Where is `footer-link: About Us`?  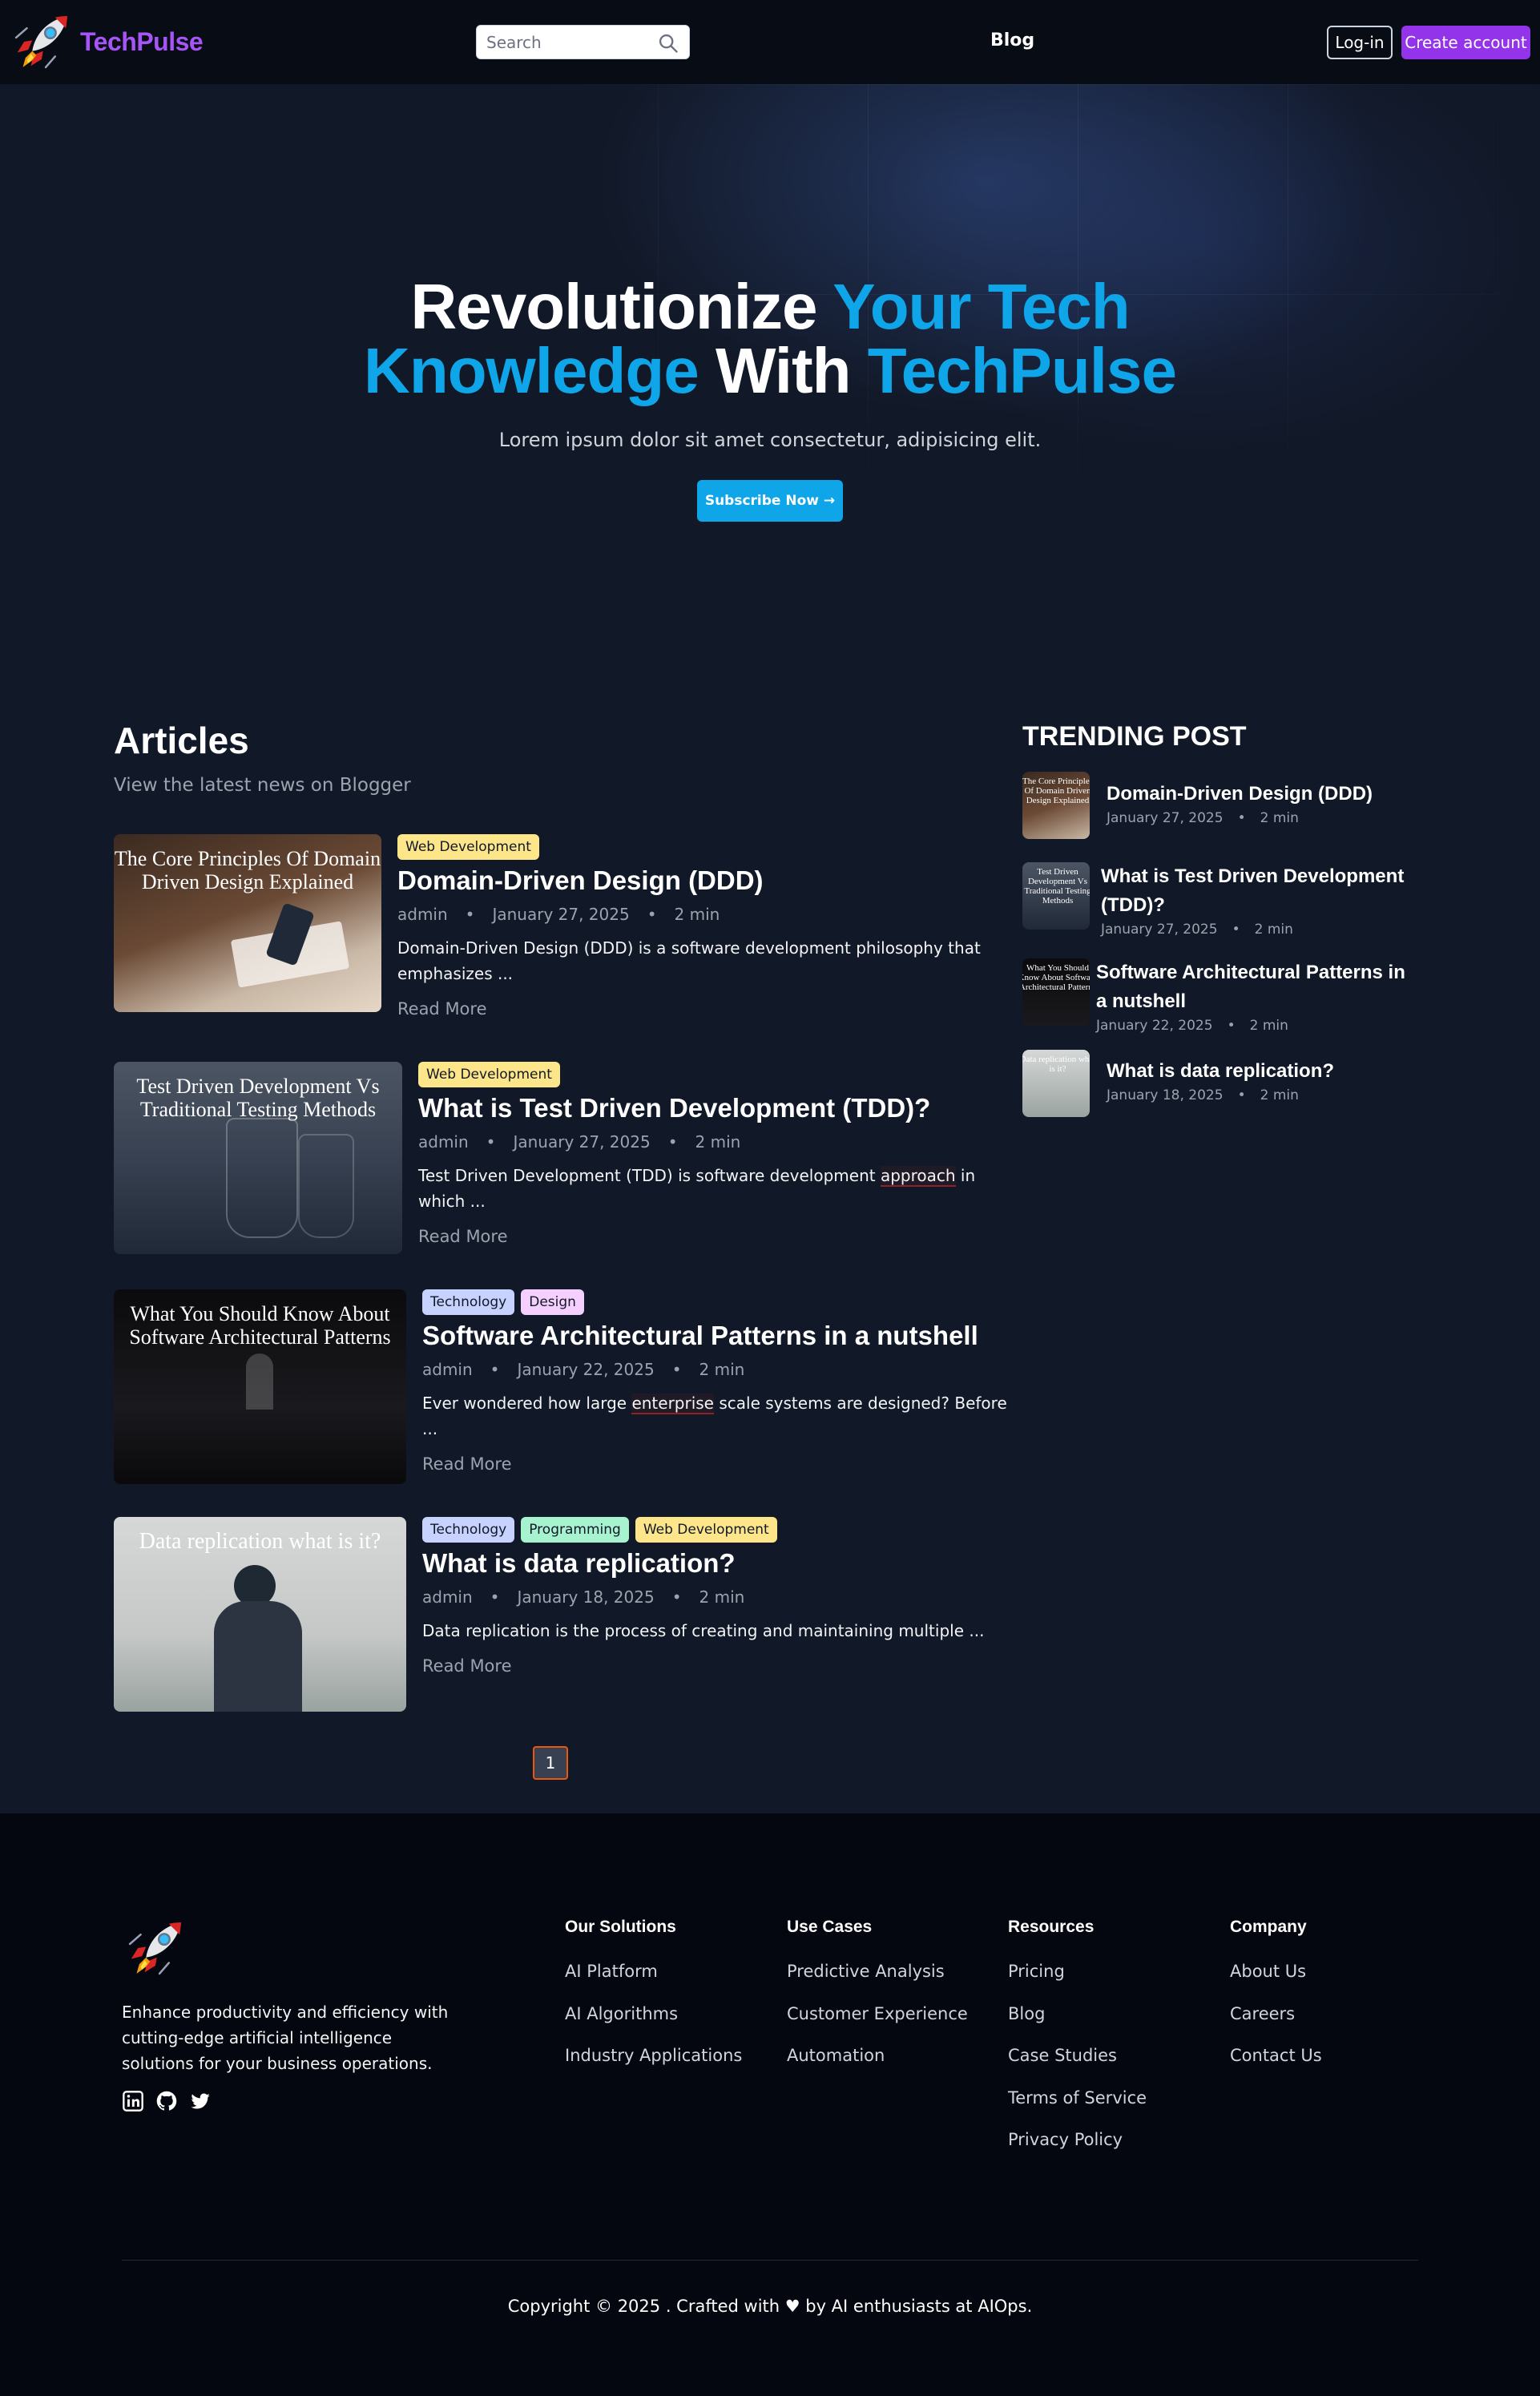
footer-link: About Us is located at coordinates (1276, 1971).